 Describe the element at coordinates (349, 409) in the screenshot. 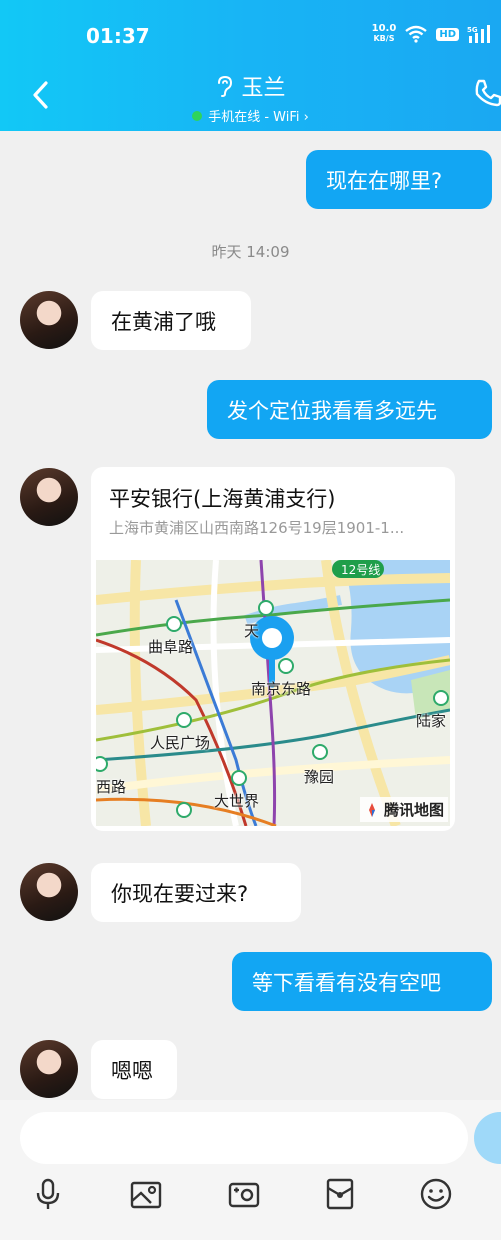

I see `message-bubble-outgoing: 发个定位我看看多远先` at that location.